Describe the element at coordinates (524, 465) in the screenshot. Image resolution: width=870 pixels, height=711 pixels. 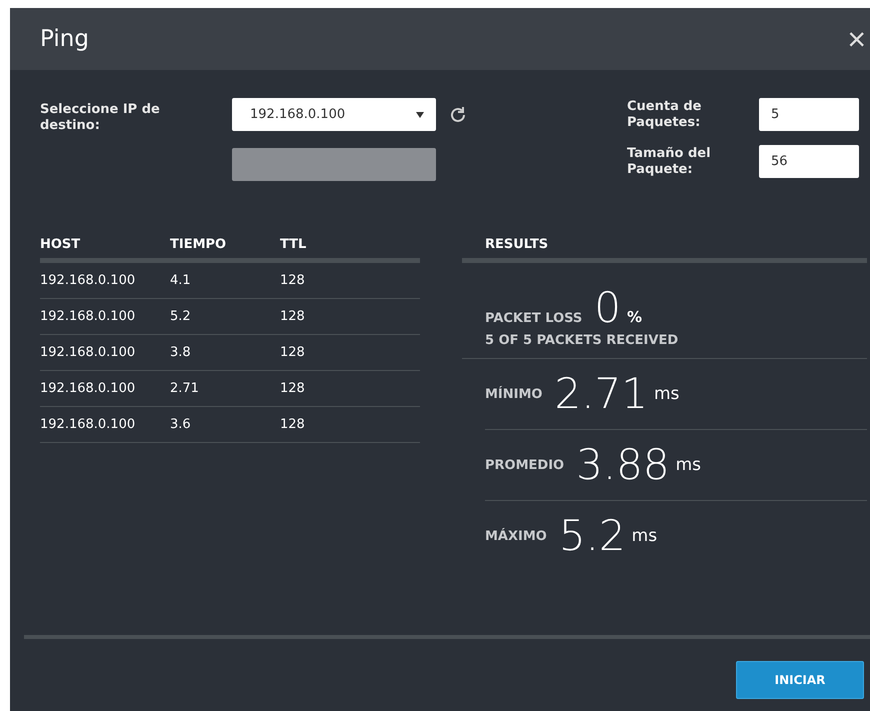
I see `stat-label: PROMEDIO` at that location.